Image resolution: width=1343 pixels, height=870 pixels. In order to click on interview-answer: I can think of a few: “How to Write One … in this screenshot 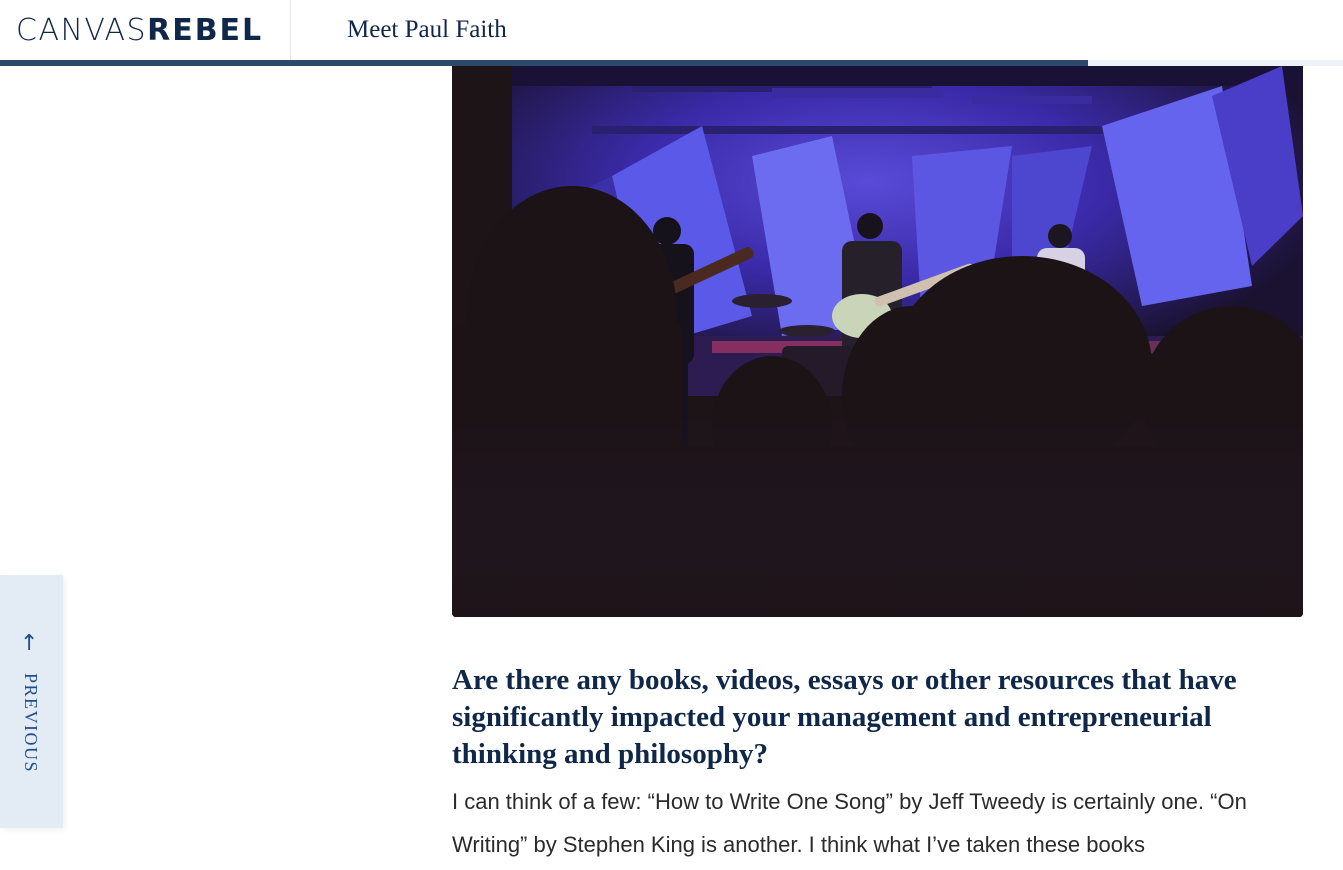, I will do `click(849, 823)`.